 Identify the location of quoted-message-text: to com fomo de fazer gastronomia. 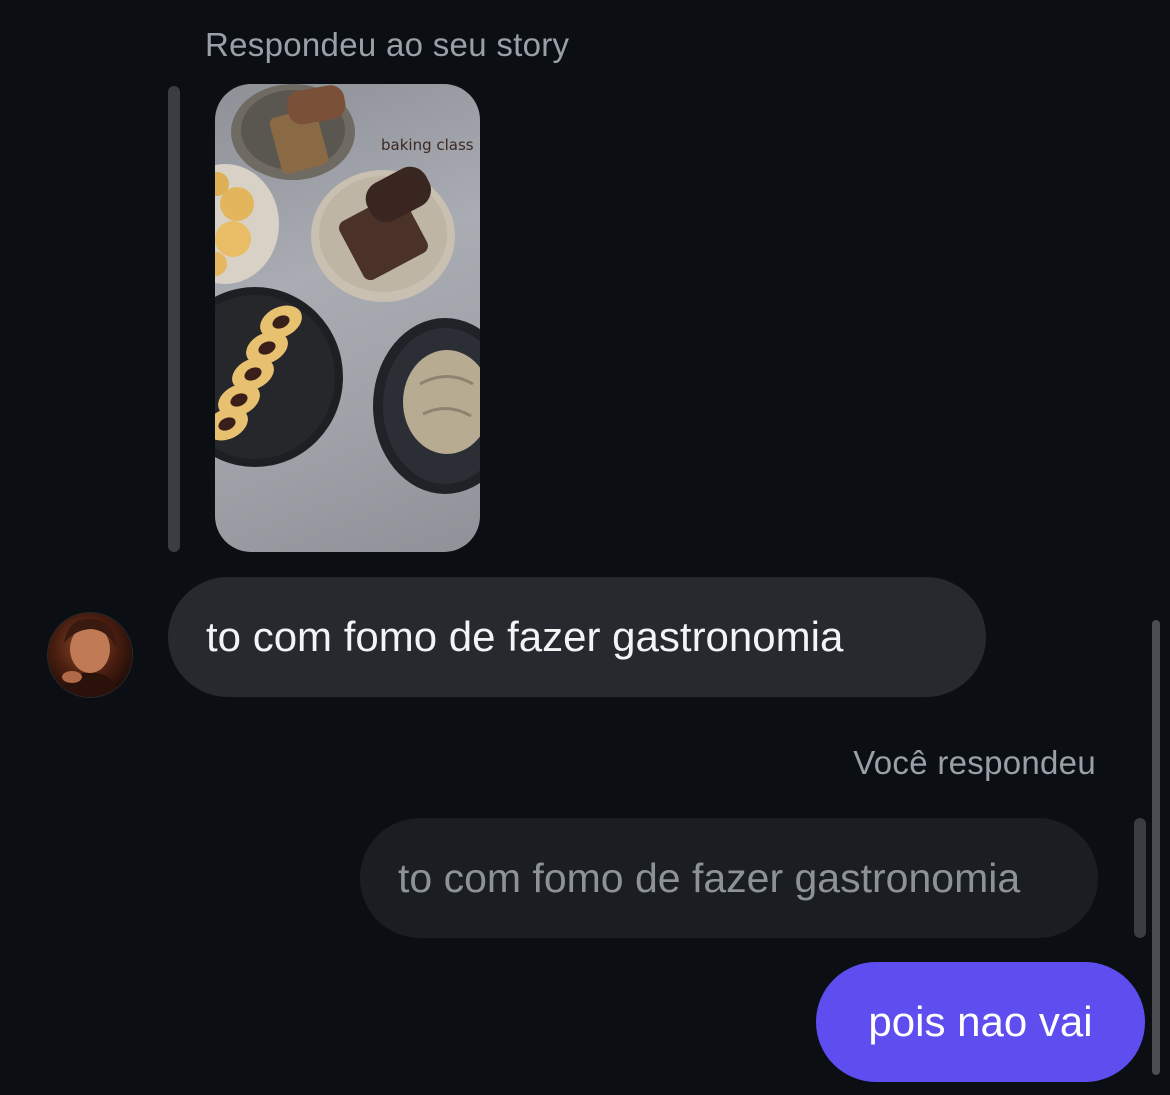
(709, 877).